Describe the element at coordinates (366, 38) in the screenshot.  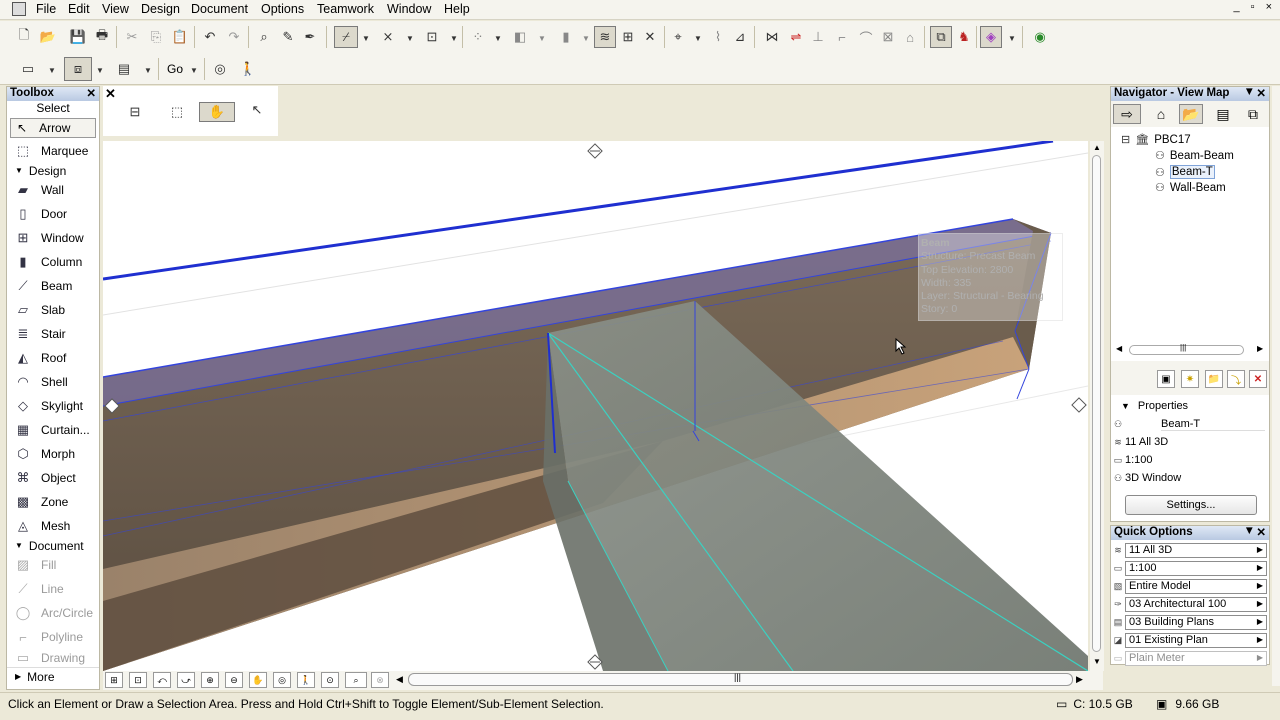
I see `snap-dropdown-icon: ▼` at that location.